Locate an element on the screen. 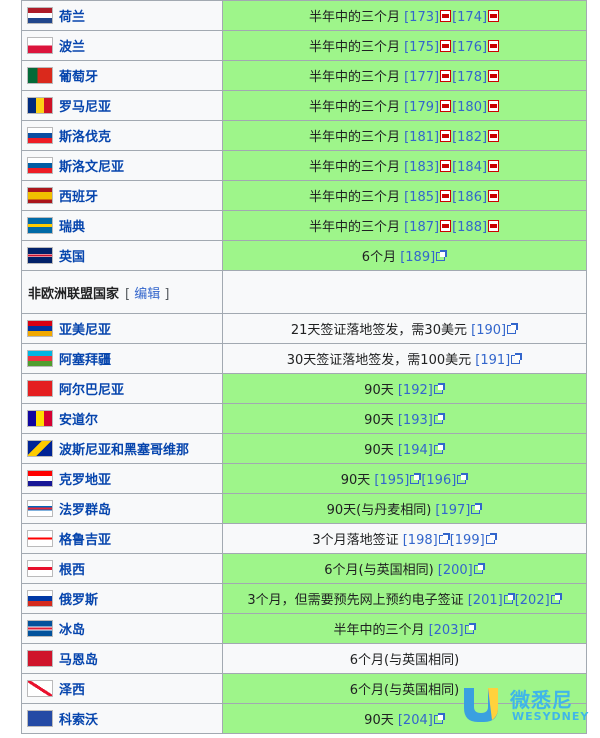 The image size is (600, 738). reference-link: [187] is located at coordinates (421, 227).